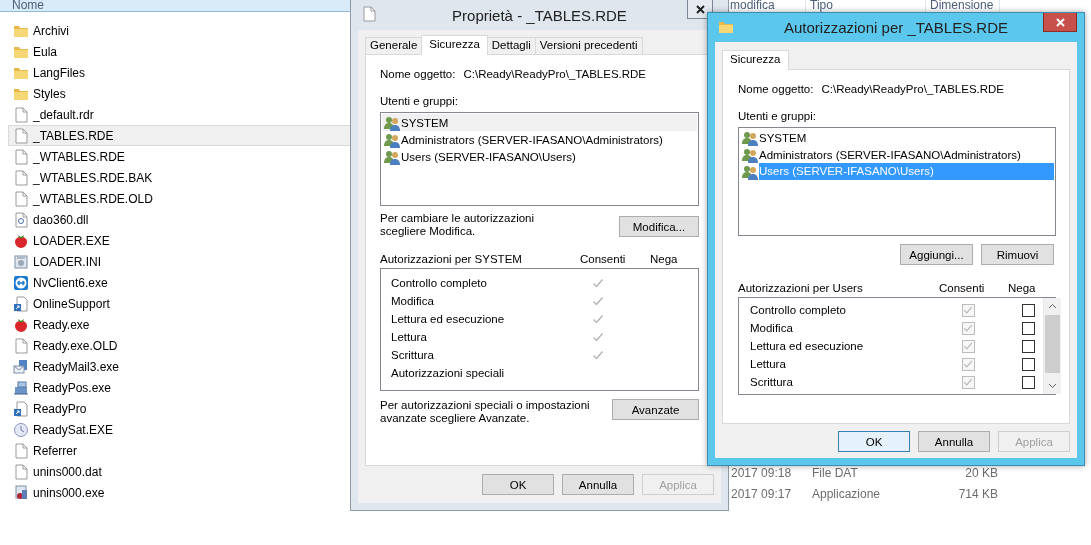 The image size is (1091, 545). Describe the element at coordinates (485, 412) in the screenshot. I see `hint-text: Per autorizzazioni speciali o impostazioni avanzate scegliere Avanzate.` at that location.